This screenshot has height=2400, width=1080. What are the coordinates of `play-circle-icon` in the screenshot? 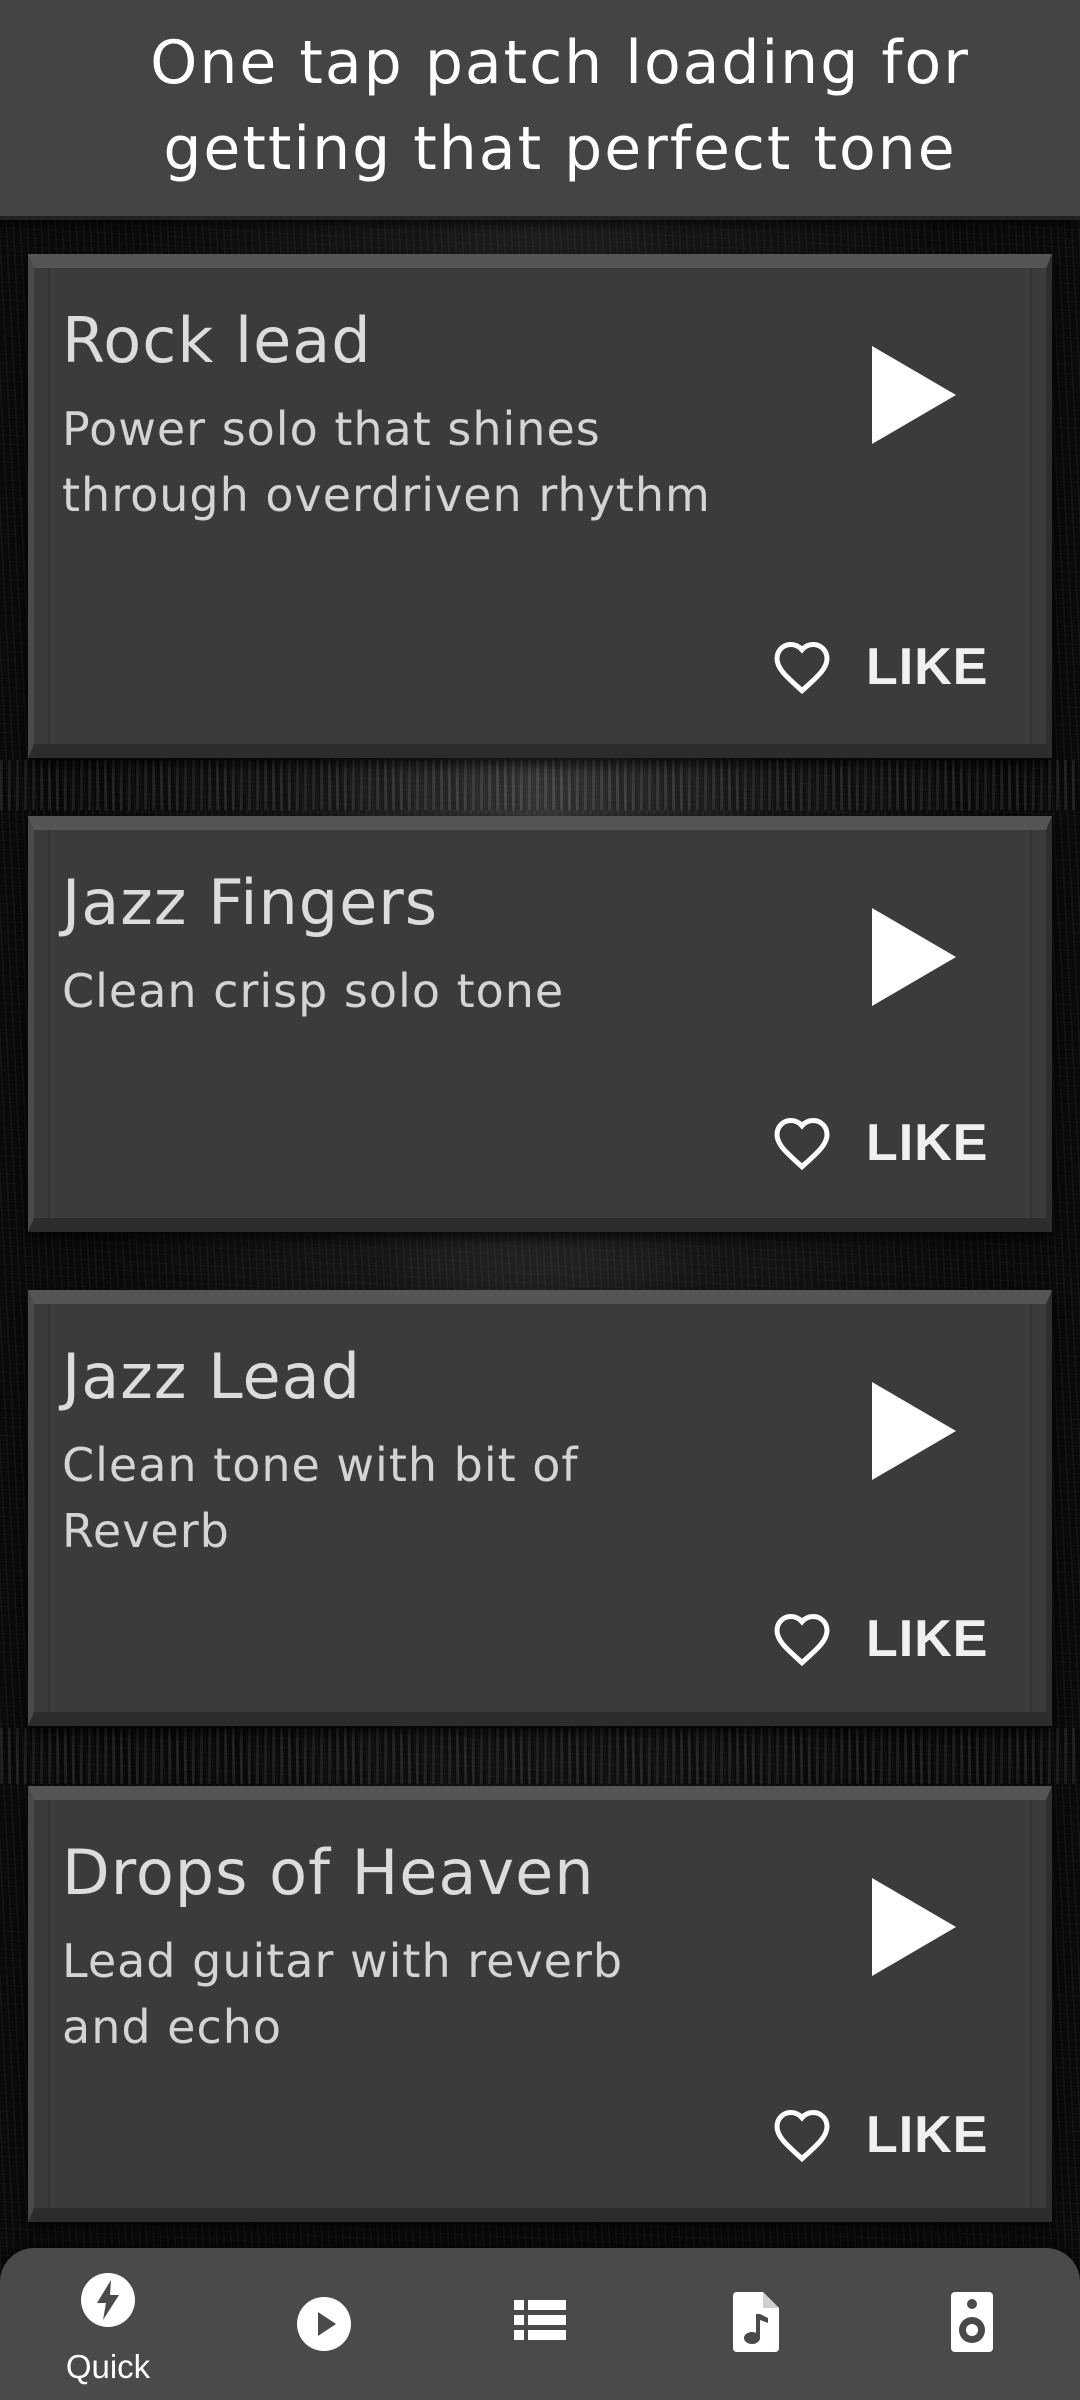 It's located at (324, 2324).